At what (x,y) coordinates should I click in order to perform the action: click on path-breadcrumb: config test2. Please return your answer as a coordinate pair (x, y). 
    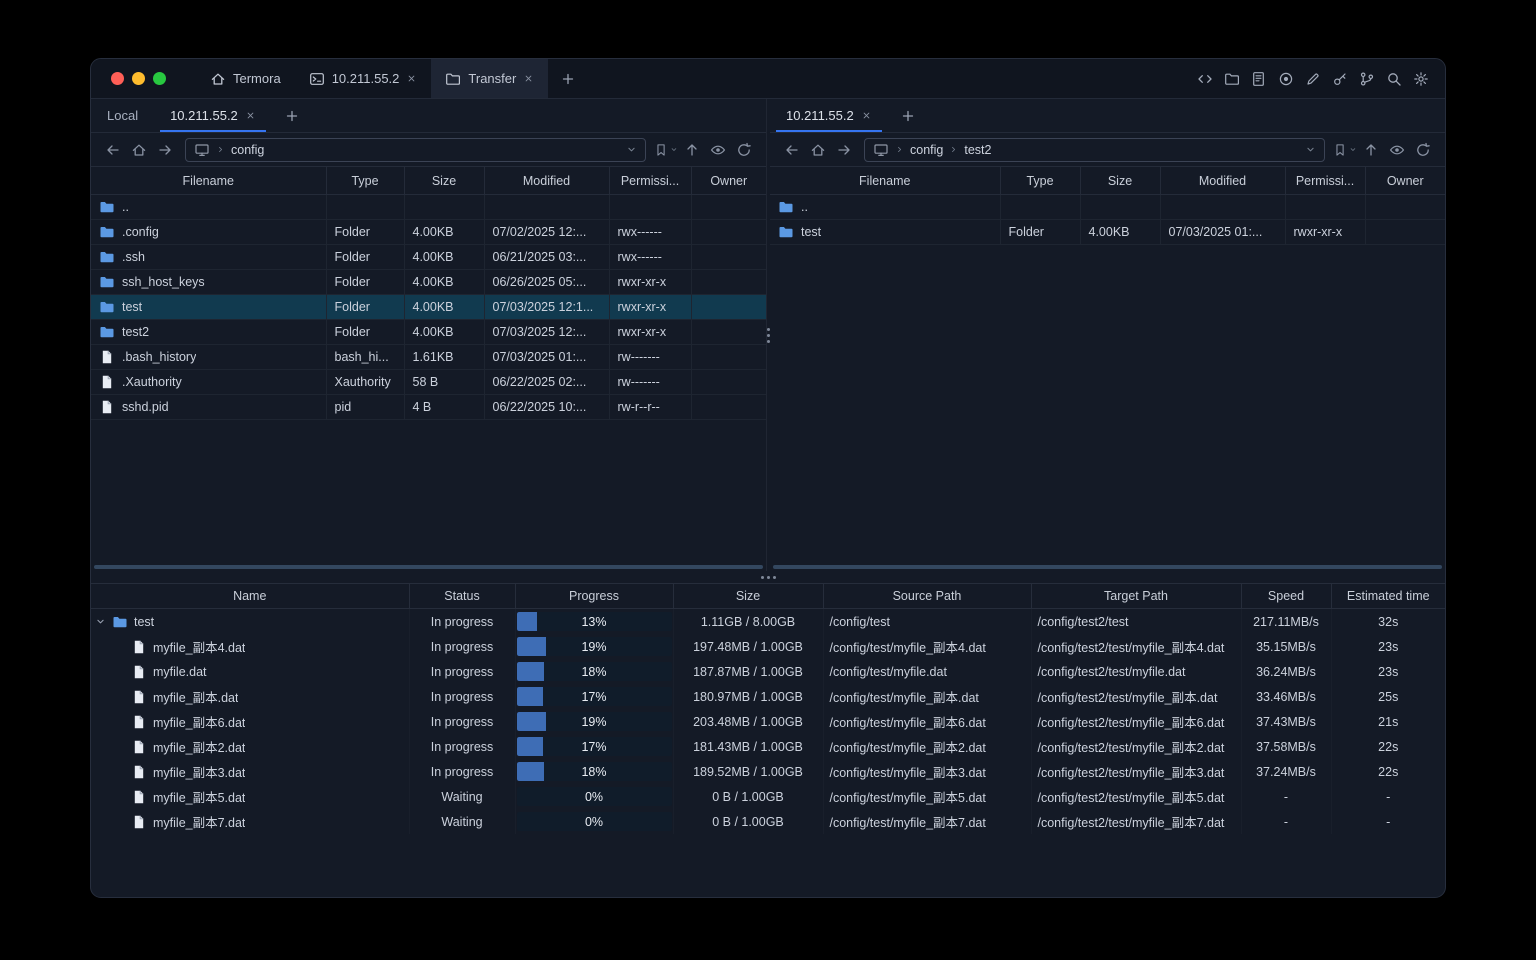
    Looking at the image, I should click on (1094, 149).